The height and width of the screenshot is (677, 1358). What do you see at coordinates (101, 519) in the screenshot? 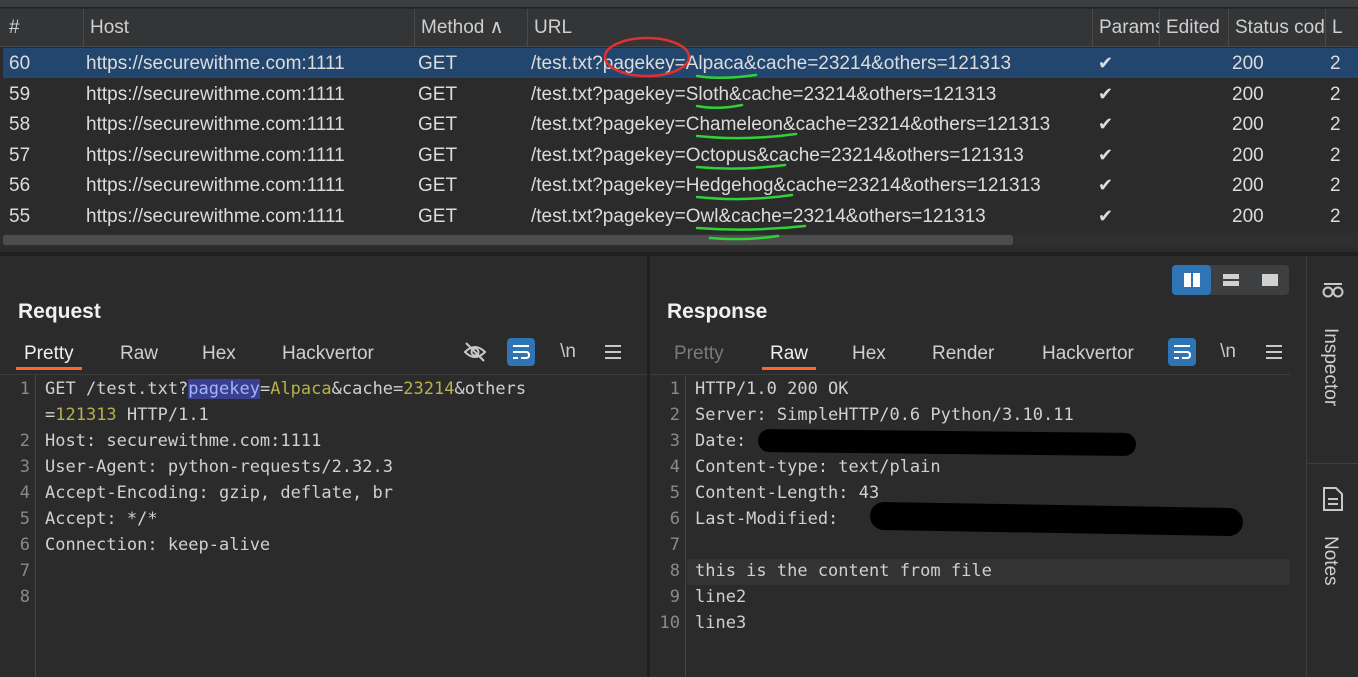
I see `request-header-line: Accept: */*` at bounding box center [101, 519].